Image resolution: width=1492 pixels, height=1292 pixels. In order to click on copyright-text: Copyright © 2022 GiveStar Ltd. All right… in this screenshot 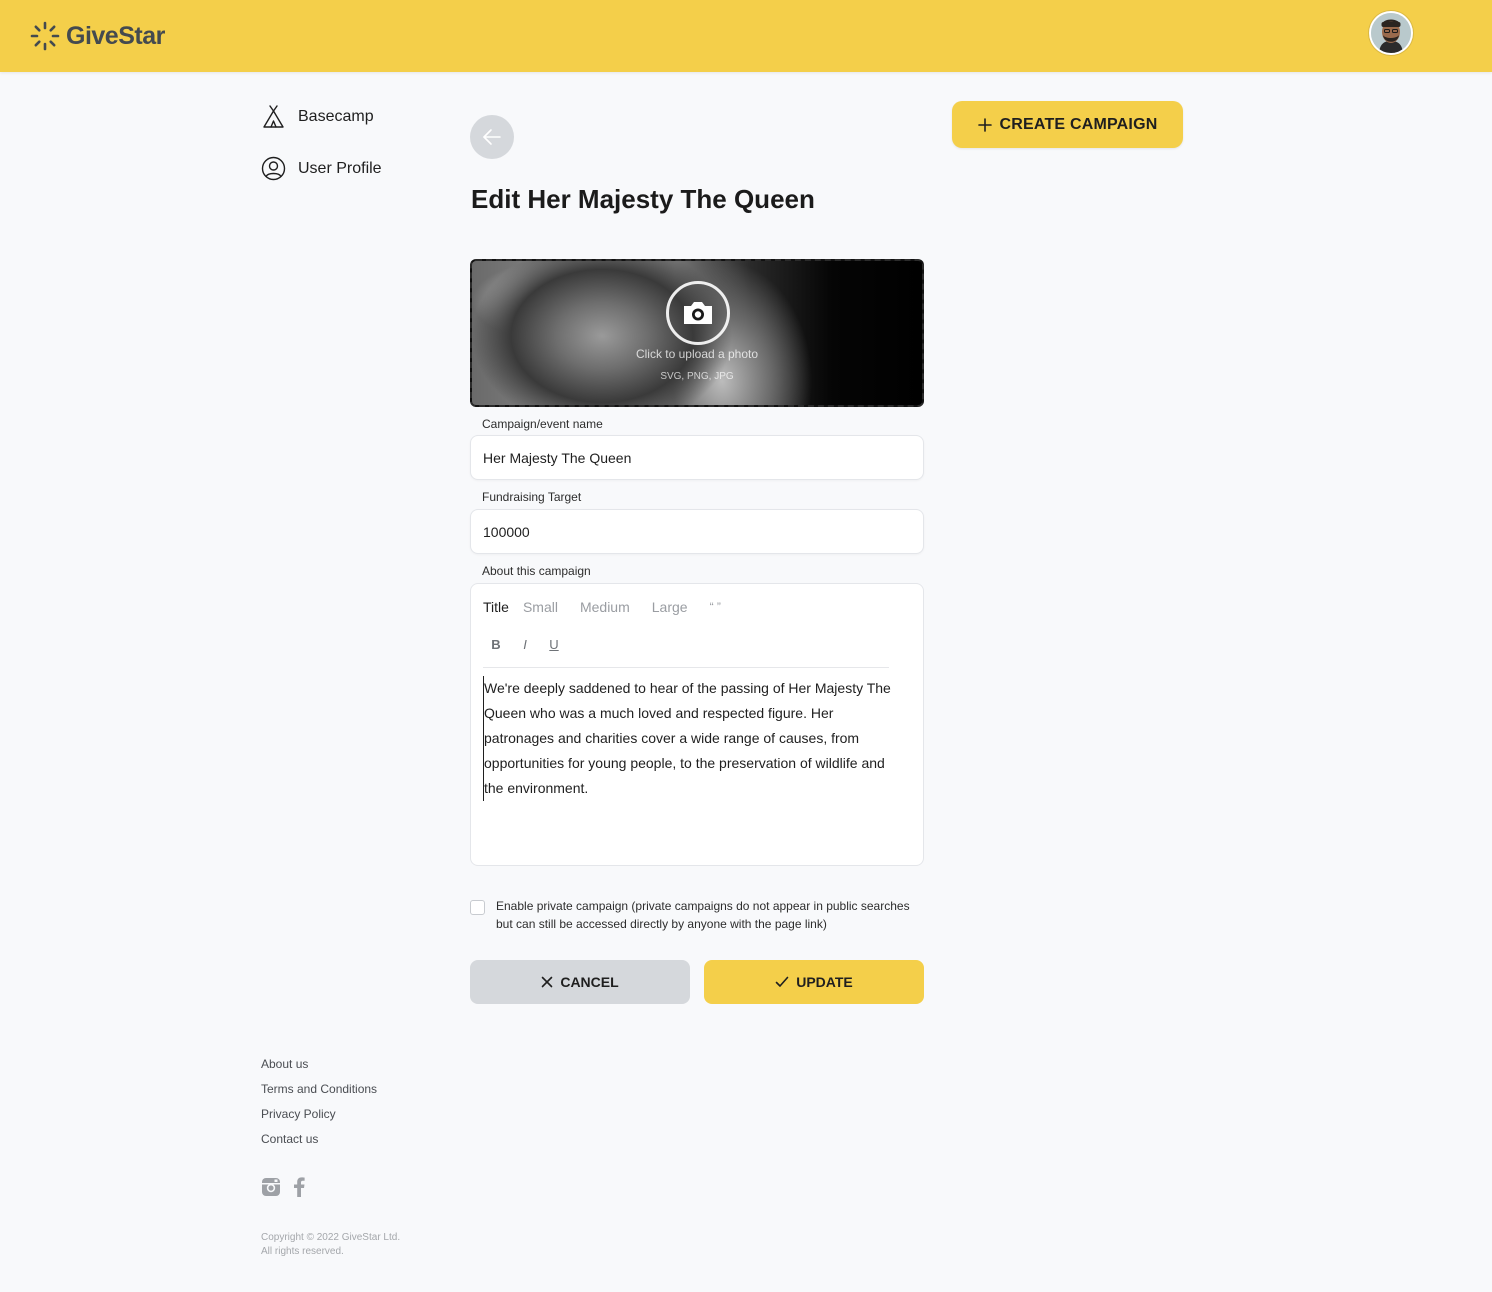, I will do `click(331, 1244)`.